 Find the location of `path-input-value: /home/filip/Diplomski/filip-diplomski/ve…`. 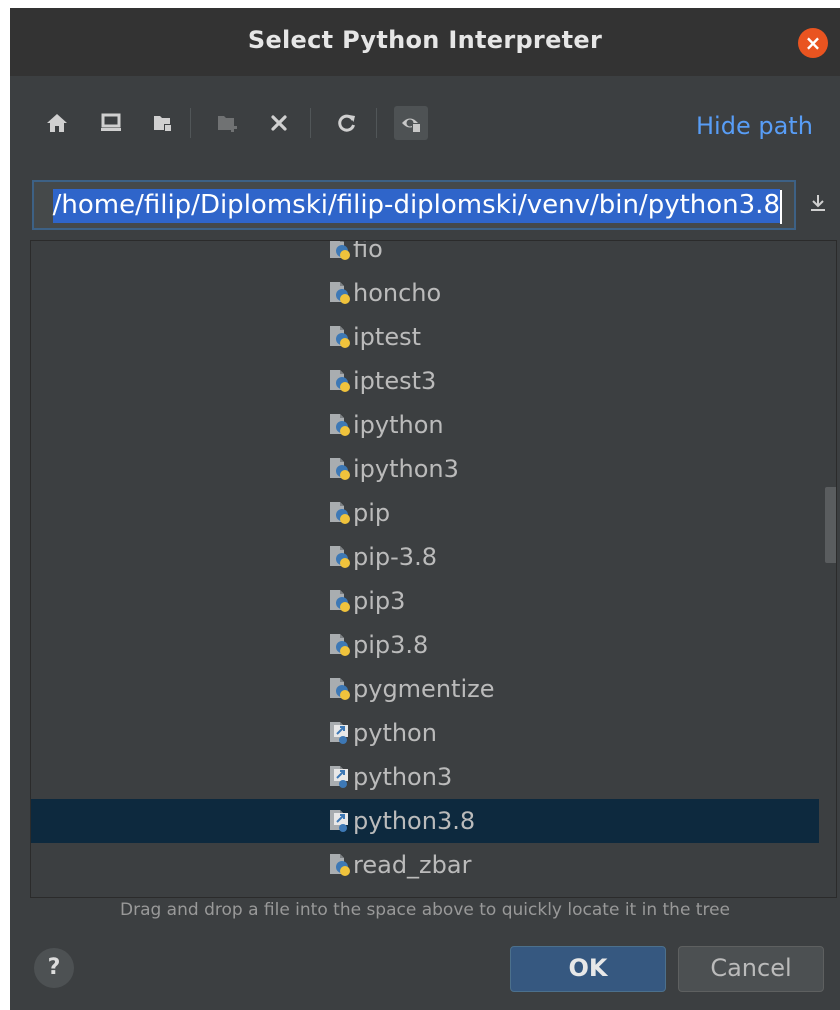

path-input-value: /home/filip/Diplomski/filip-diplomski/ve… is located at coordinates (416, 206).